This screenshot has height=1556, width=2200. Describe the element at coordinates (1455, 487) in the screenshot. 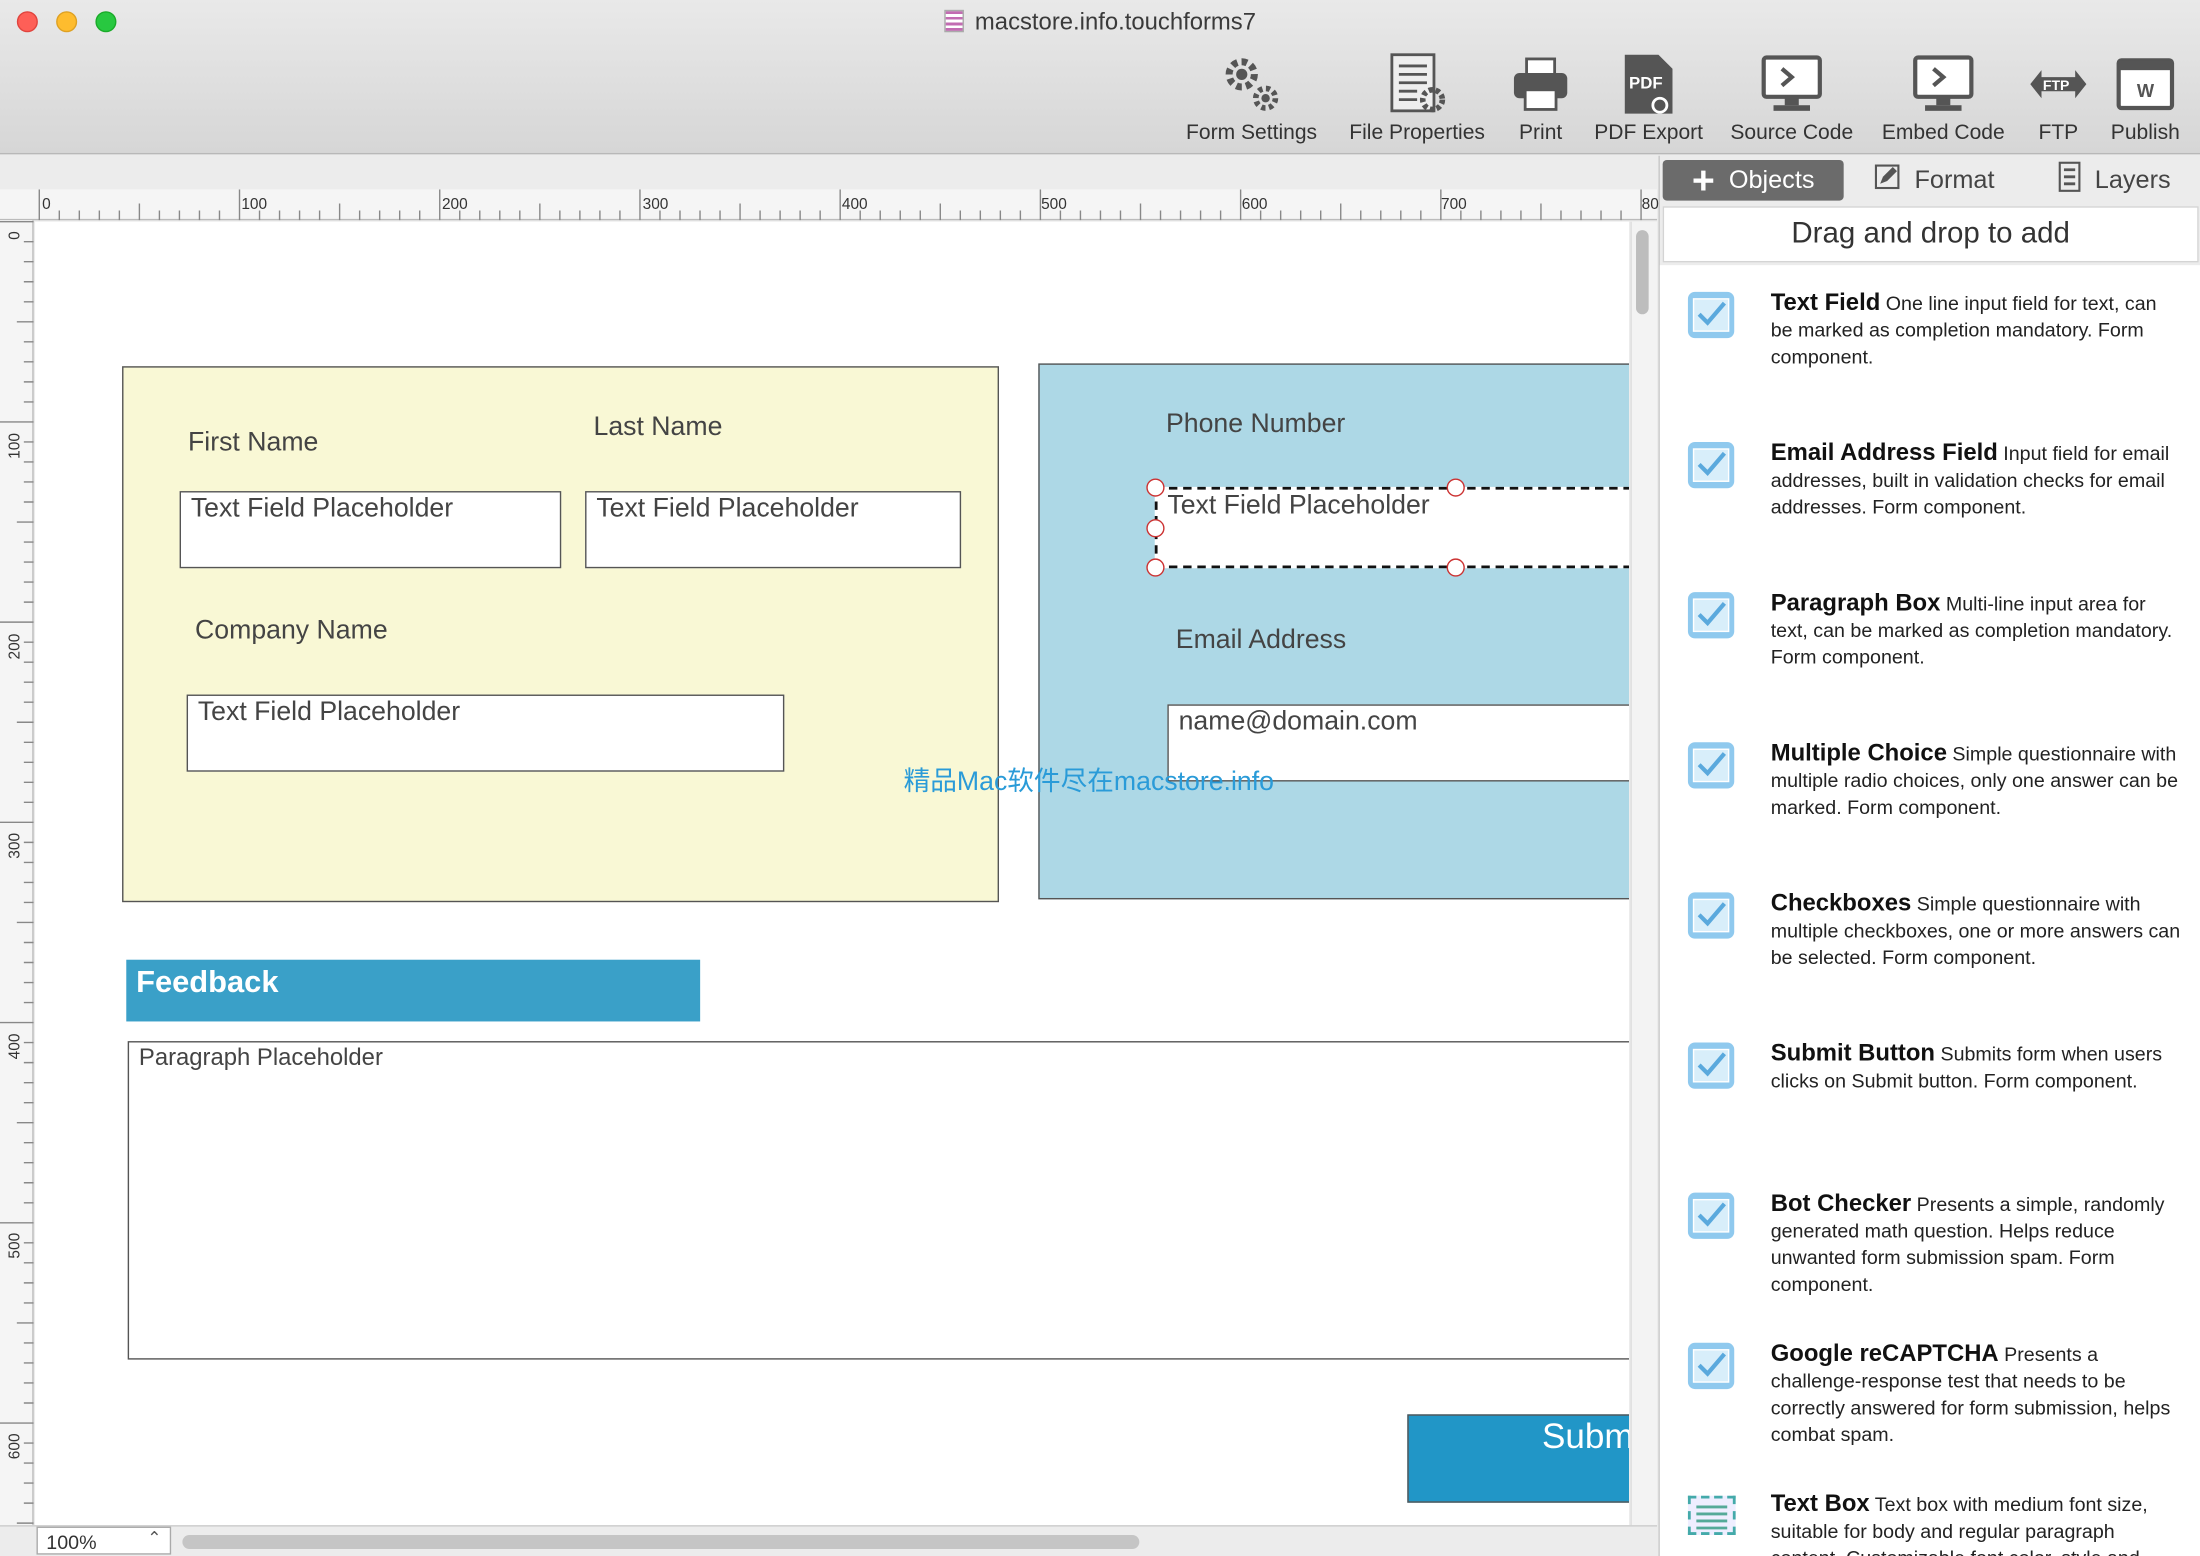

I see `resize-handle-top-middle` at that location.